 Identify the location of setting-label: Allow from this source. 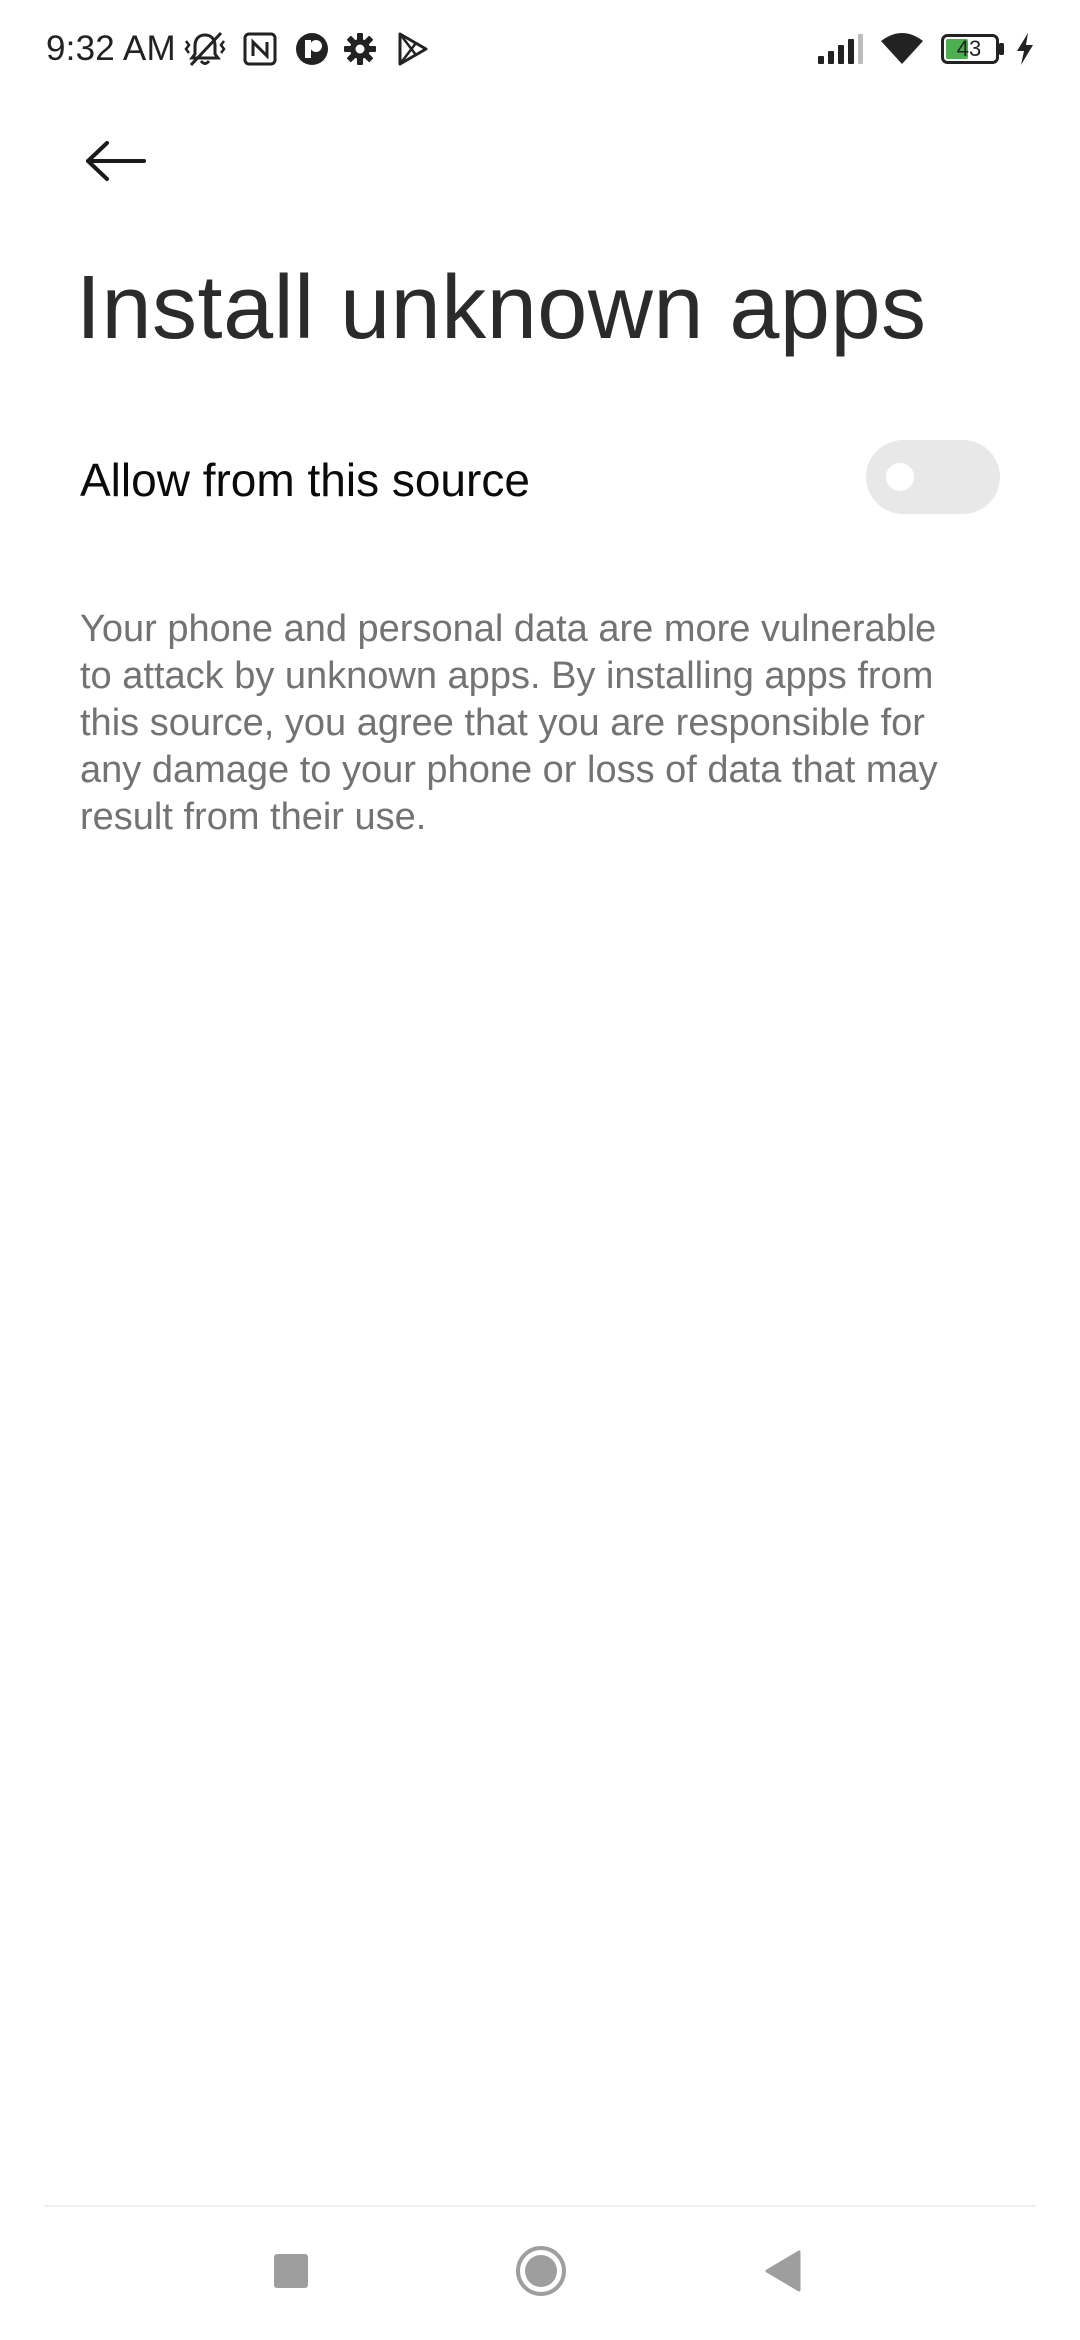
(305, 480).